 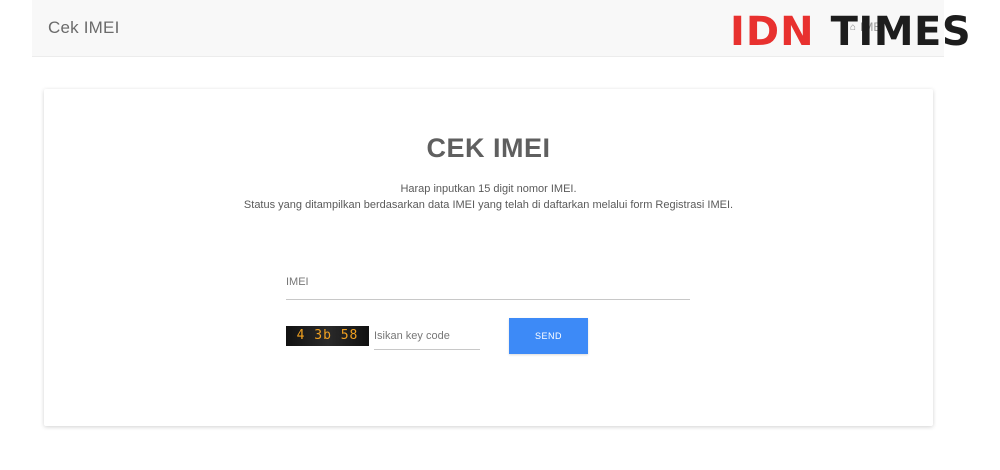 What do you see at coordinates (488, 189) in the screenshot?
I see `description-line-1: Harap inputkan 15 digit nomor IMEI.` at bounding box center [488, 189].